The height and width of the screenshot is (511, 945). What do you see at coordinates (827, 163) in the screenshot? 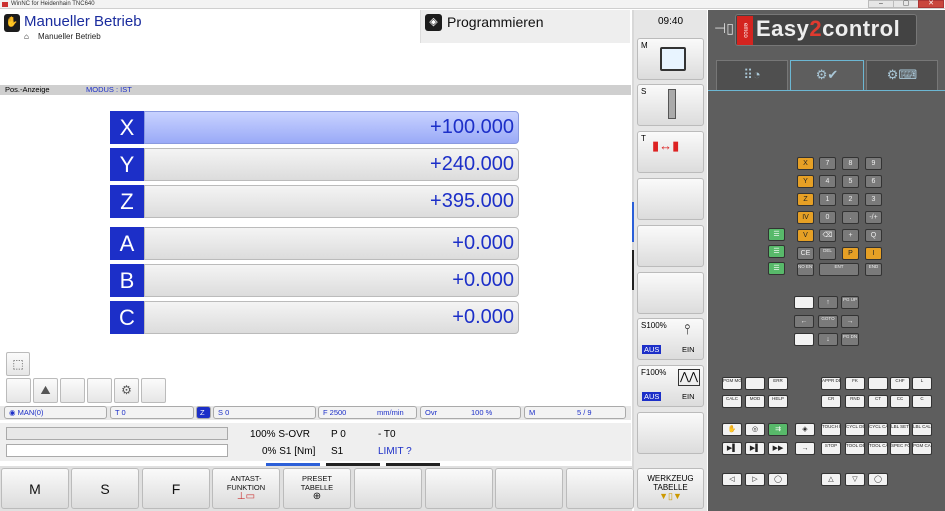
I see `key-7: 7` at bounding box center [827, 163].